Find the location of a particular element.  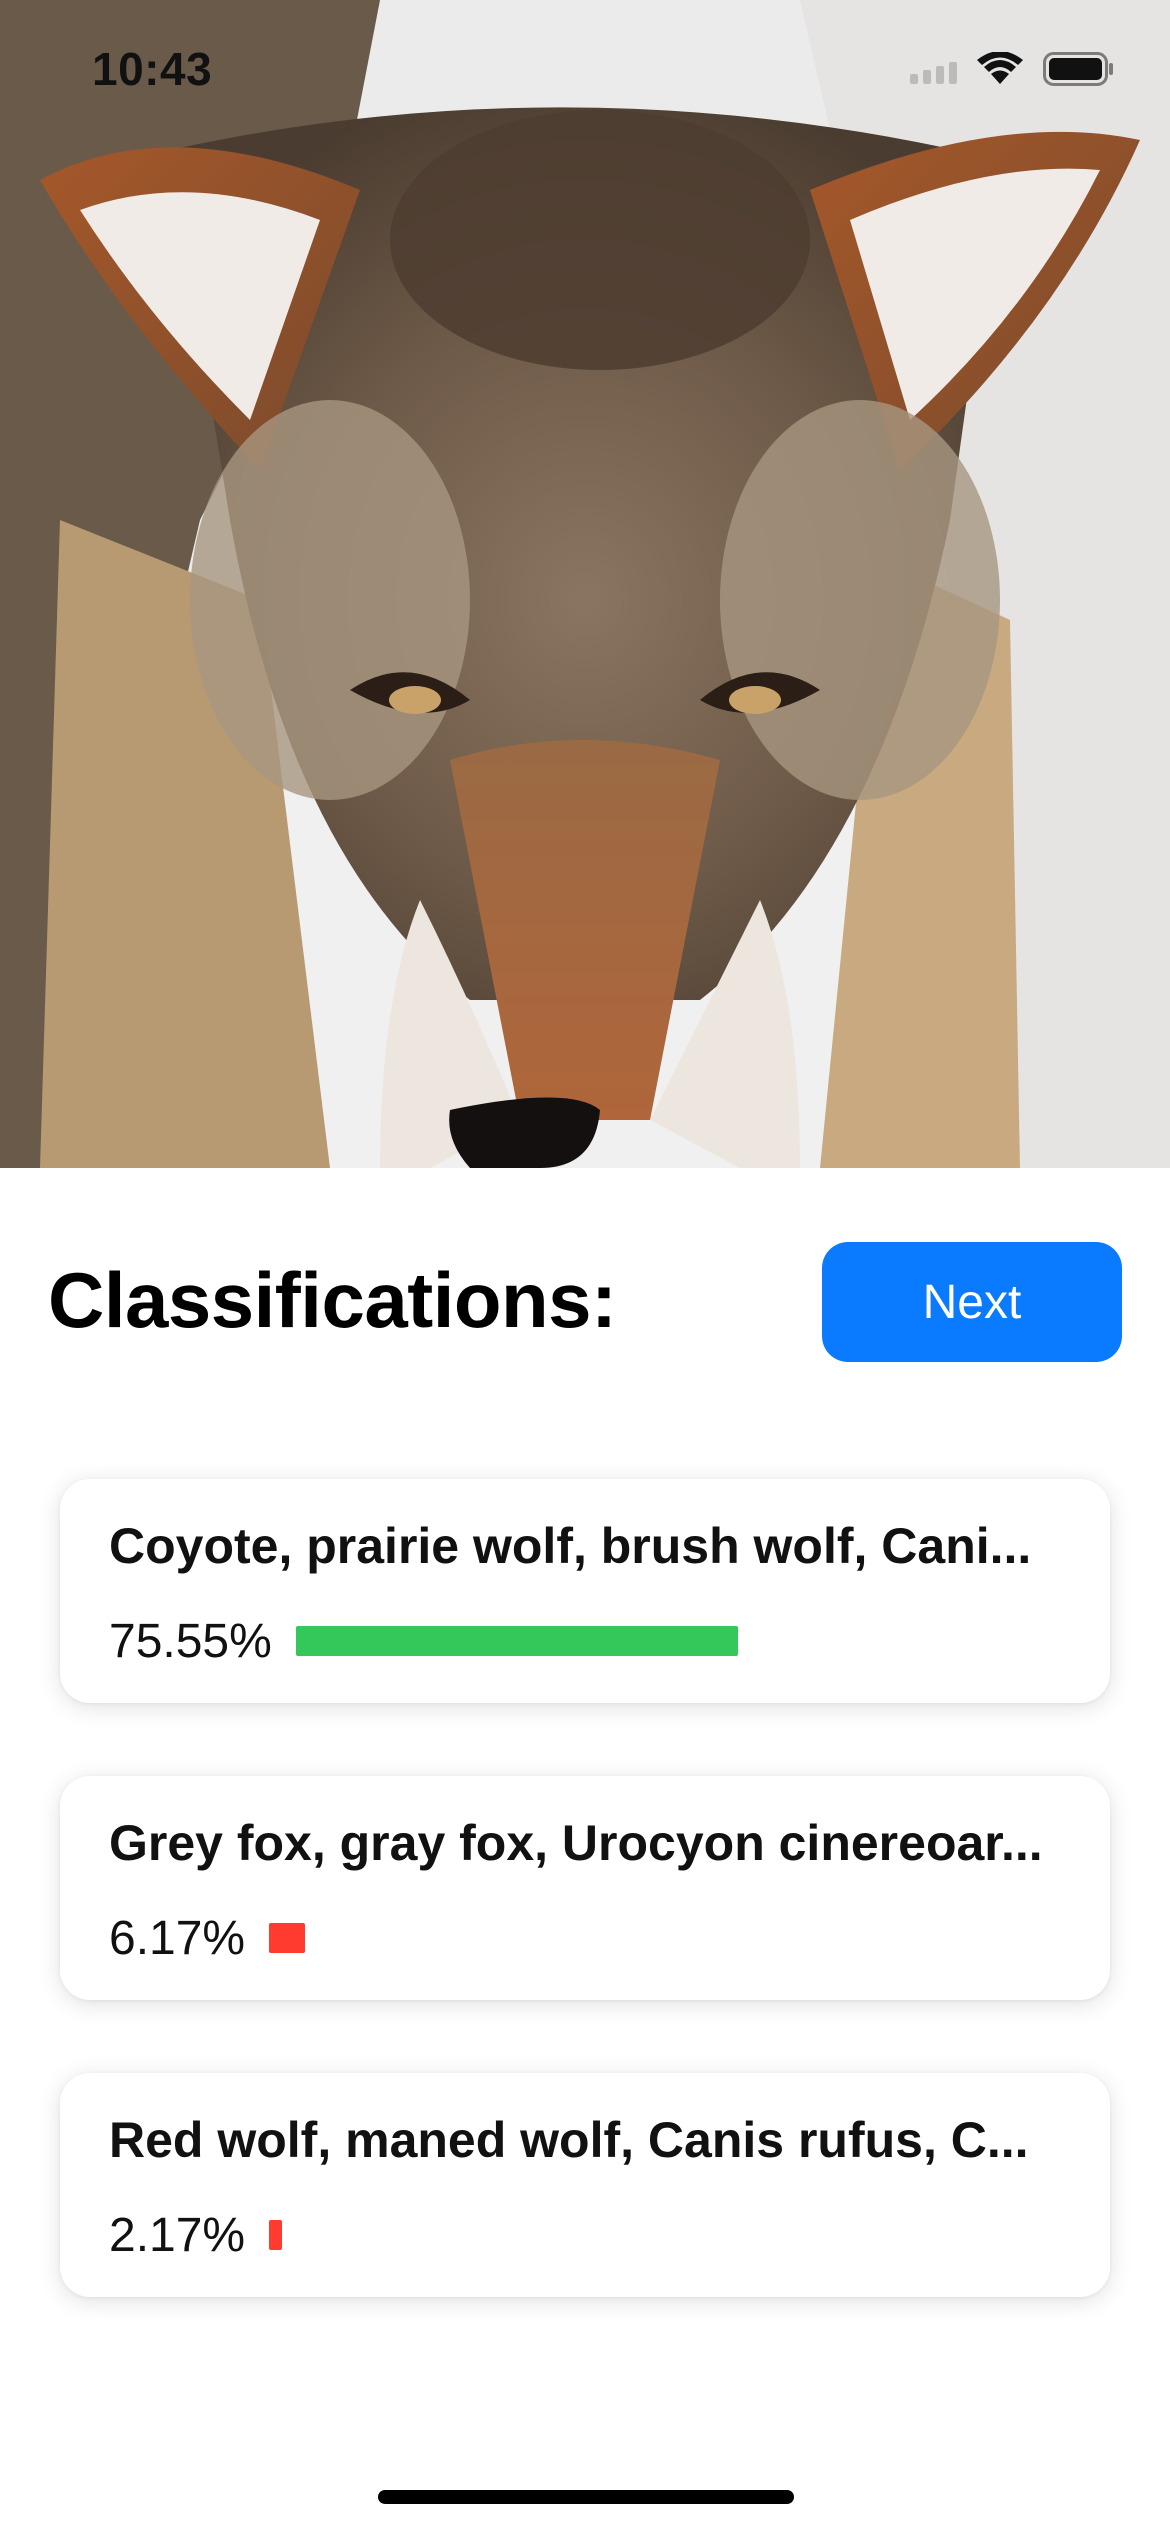

status-icons is located at coordinates (1012, 69).